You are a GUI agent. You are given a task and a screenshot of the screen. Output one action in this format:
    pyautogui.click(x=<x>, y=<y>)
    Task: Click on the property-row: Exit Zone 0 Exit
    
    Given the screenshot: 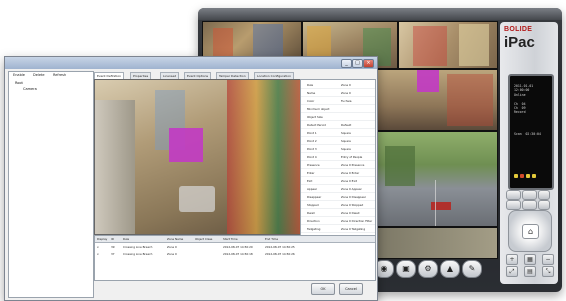 What is the action you would take?
    pyautogui.click(x=338, y=181)
    